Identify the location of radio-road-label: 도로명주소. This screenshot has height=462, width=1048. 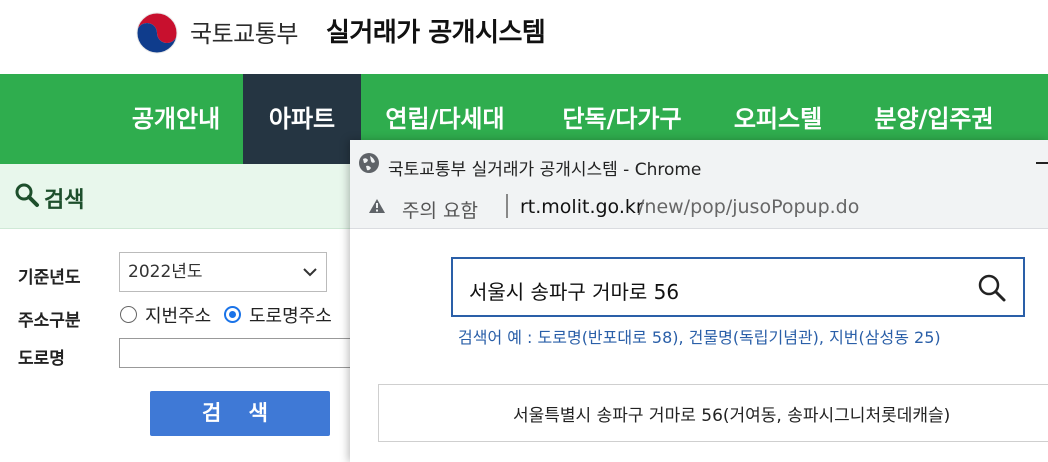
(290, 315).